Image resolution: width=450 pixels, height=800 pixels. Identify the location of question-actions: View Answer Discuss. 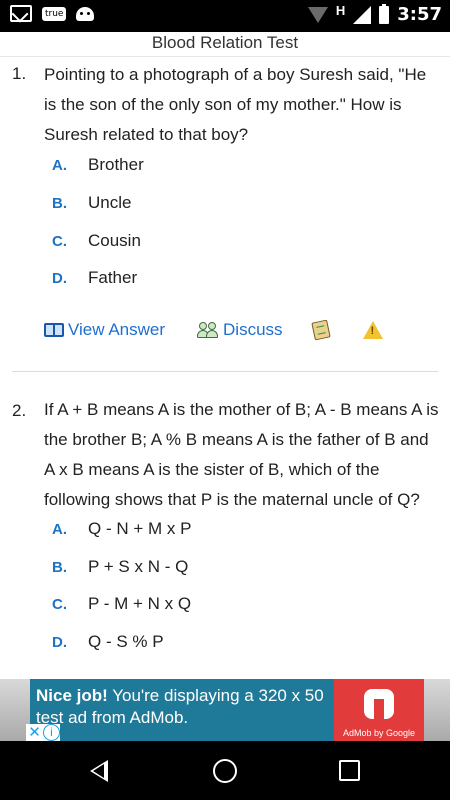
(213, 330).